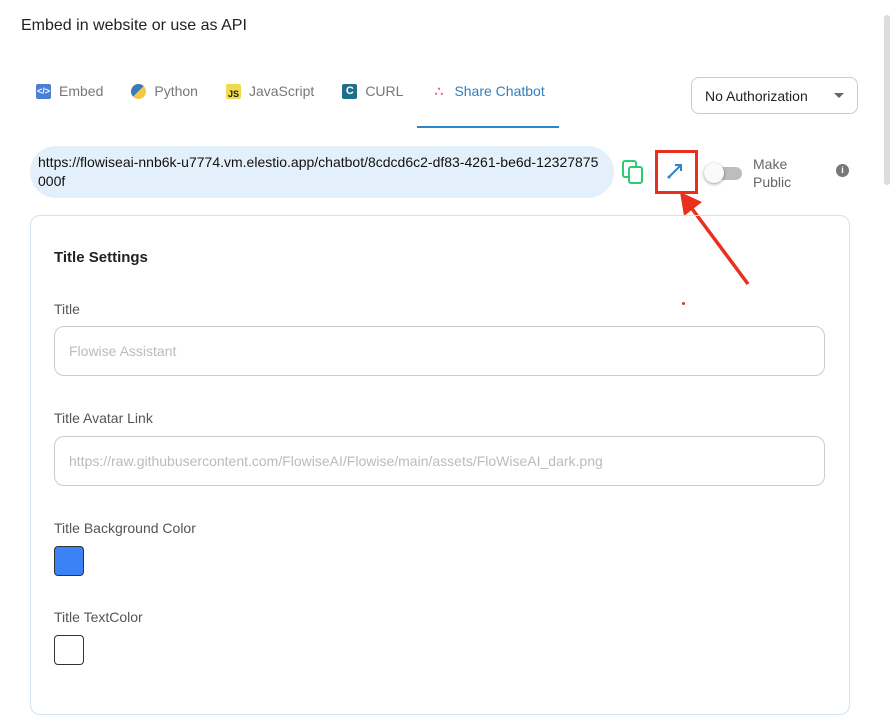 Image resolution: width=891 pixels, height=715 pixels. Describe the element at coordinates (69, 650) in the screenshot. I see `text-color-swatch` at that location.